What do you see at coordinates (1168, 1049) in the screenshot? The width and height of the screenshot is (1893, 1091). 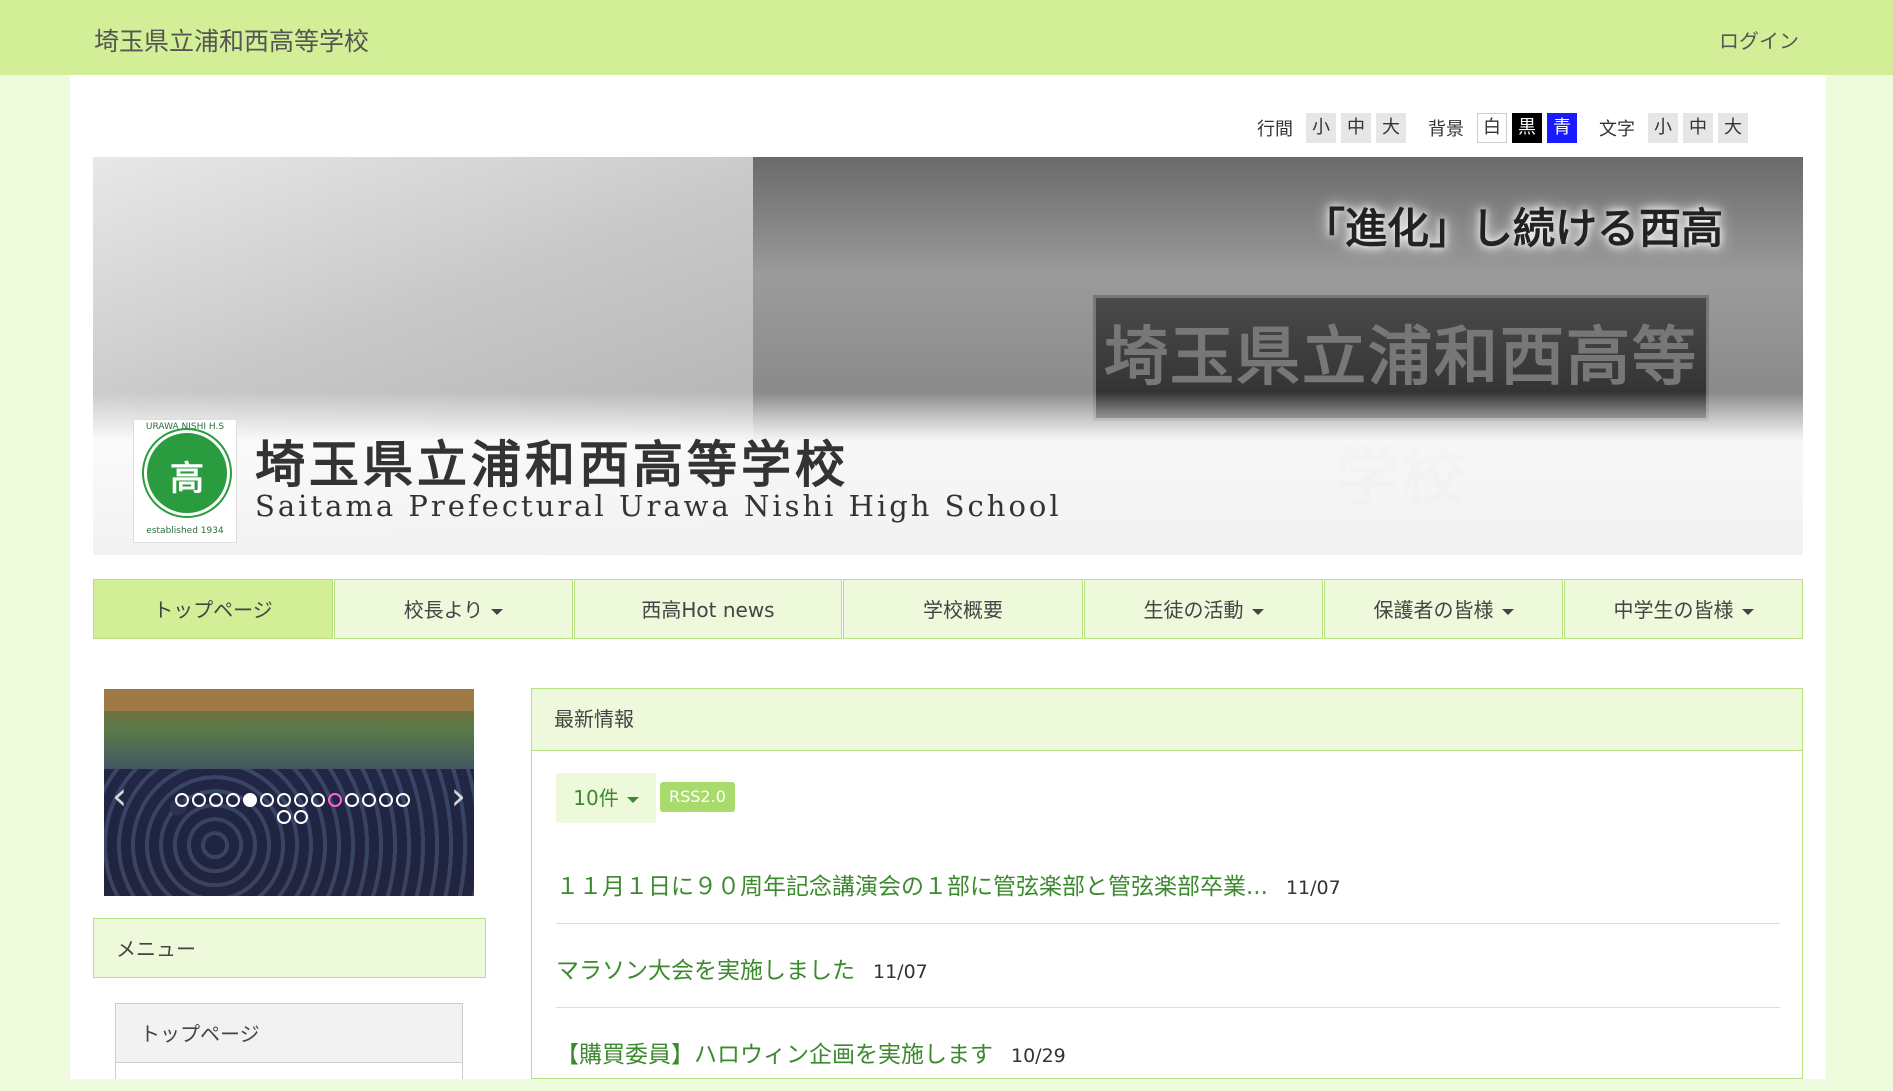 I see `news-item: 【購買委員】ハロウィン企画を実施します 10/29` at bounding box center [1168, 1049].